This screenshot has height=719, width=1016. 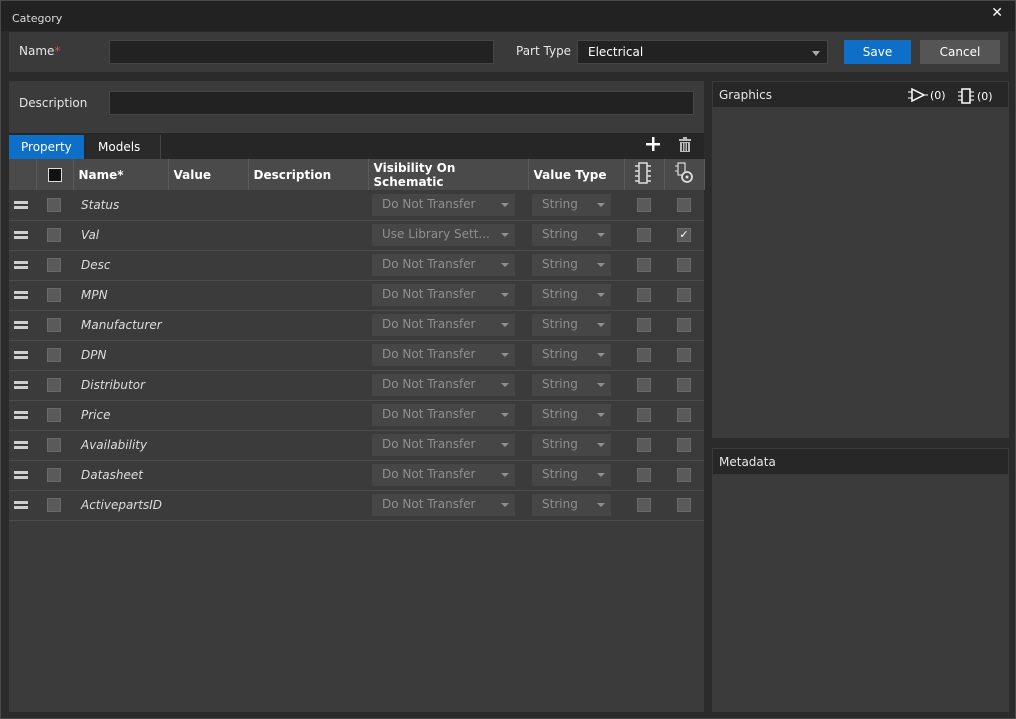 I want to click on plus-icon, so click(x=653, y=145).